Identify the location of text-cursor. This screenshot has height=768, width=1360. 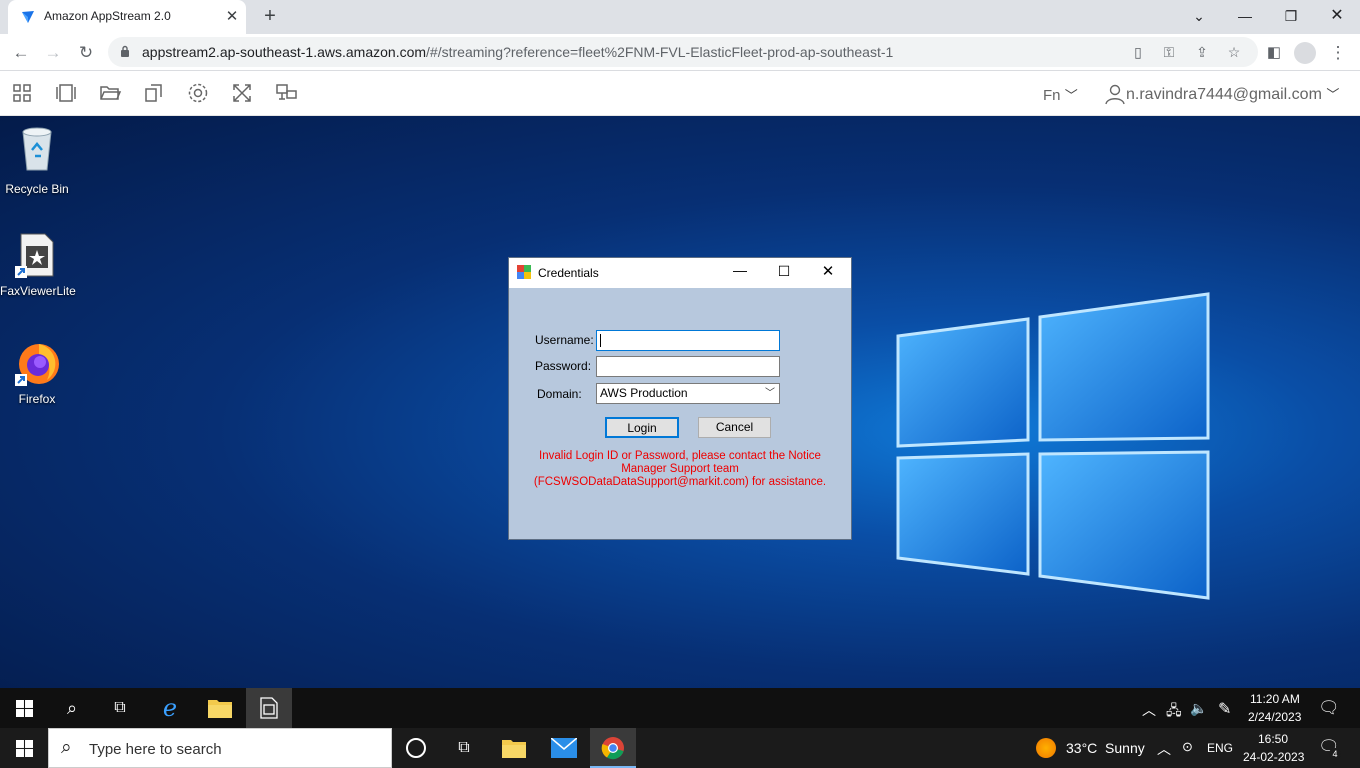
(600, 341).